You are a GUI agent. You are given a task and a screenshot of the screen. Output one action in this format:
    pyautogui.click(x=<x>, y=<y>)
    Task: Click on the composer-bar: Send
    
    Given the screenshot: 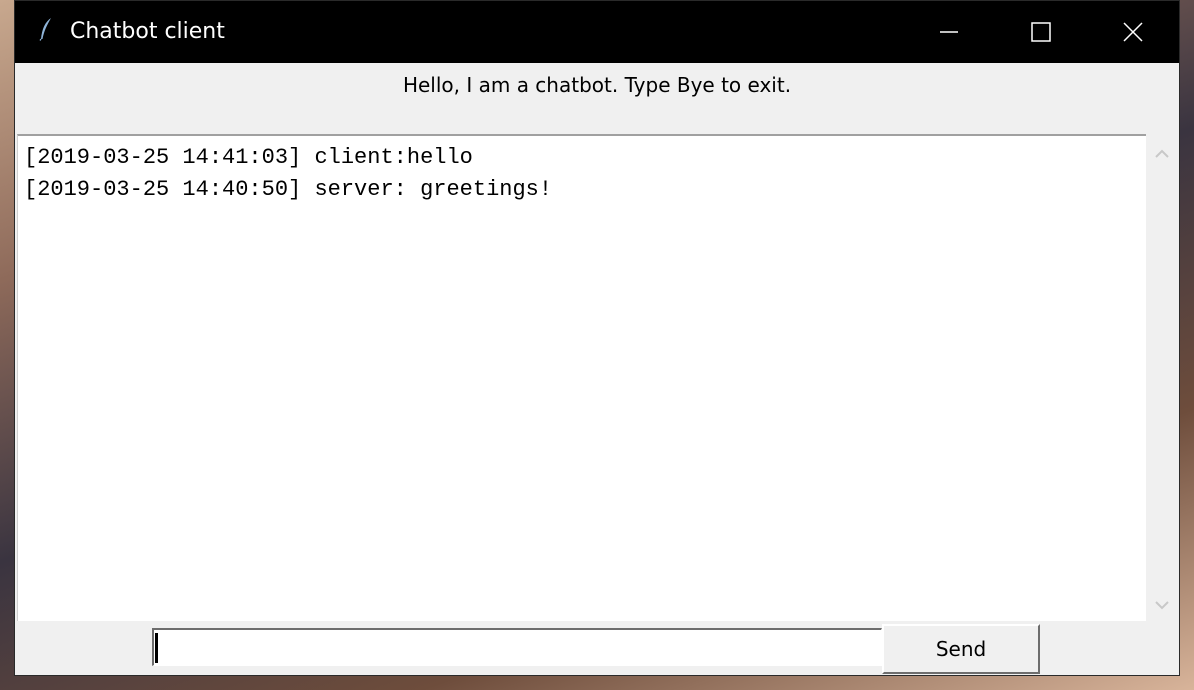 What is the action you would take?
    pyautogui.click(x=597, y=648)
    